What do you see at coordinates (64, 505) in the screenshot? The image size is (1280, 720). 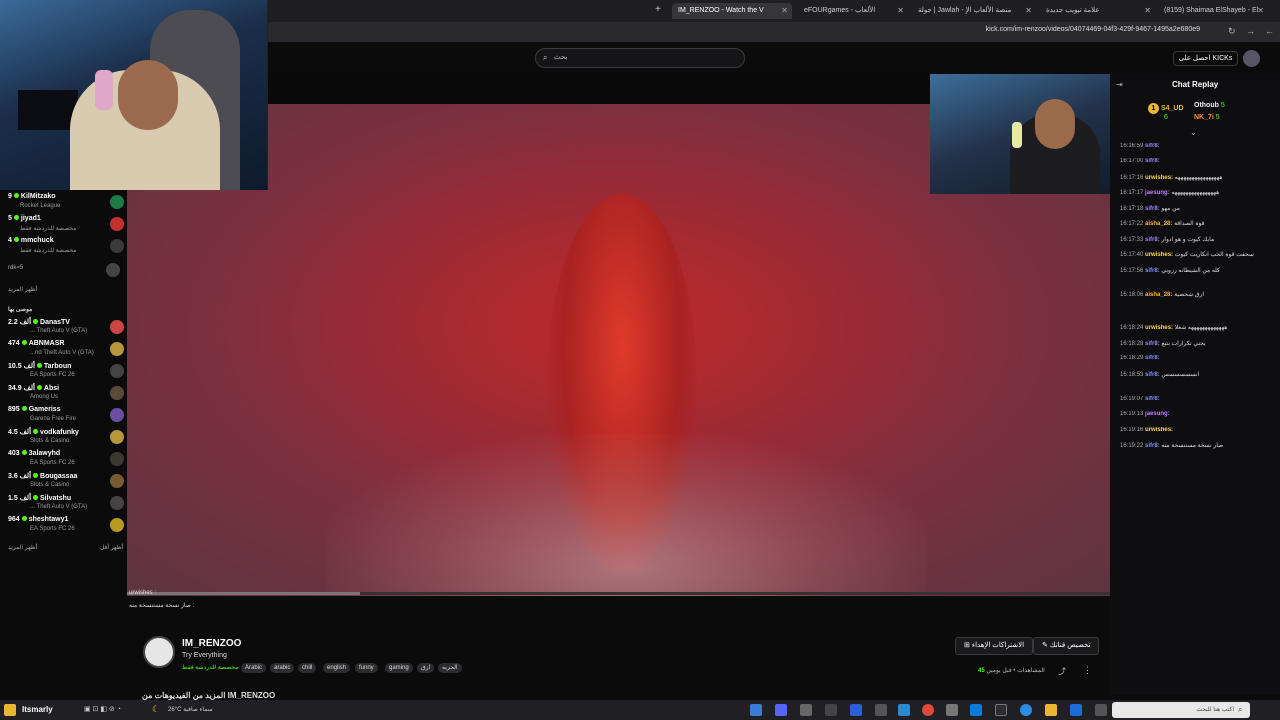 I see `sidebar-recommended-channel: 1.5 ألف Silvatshu... Theft Auto V (GTA)` at bounding box center [64, 505].